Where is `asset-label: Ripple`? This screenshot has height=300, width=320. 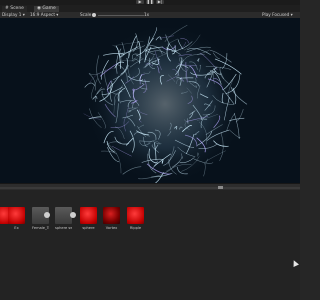 asset-label: Ripple is located at coordinates (135, 228).